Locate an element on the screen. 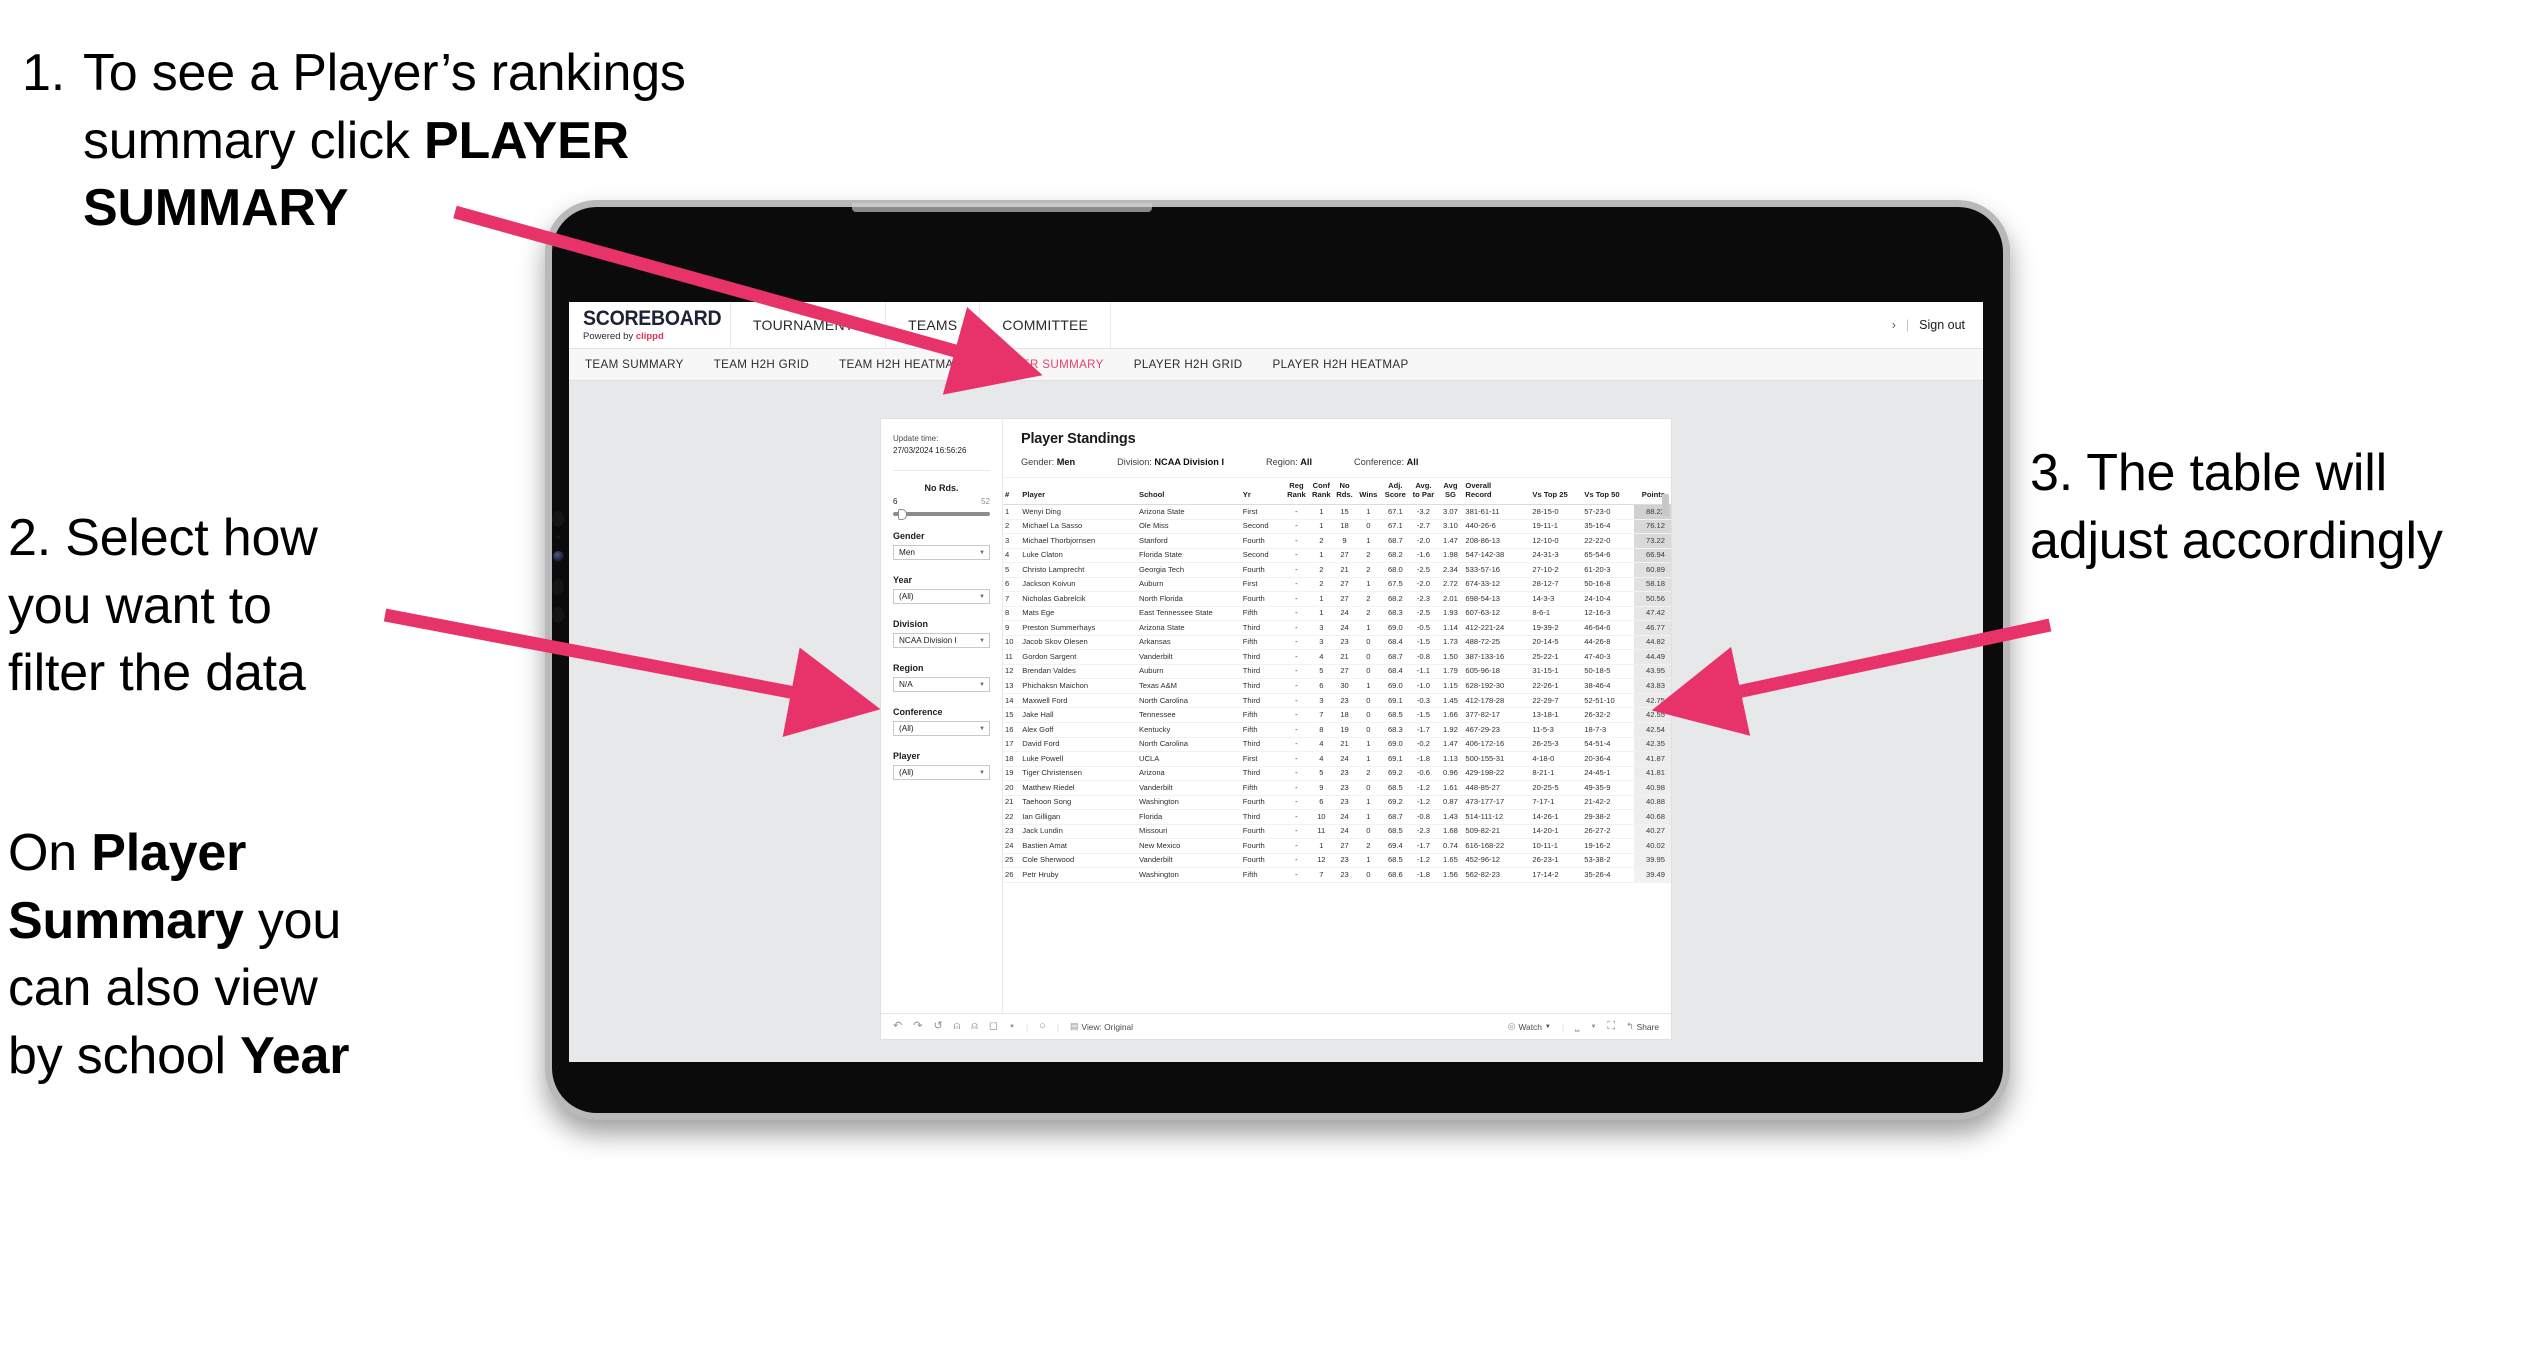  download-icon: ⎵ is located at coordinates (1577, 1026).